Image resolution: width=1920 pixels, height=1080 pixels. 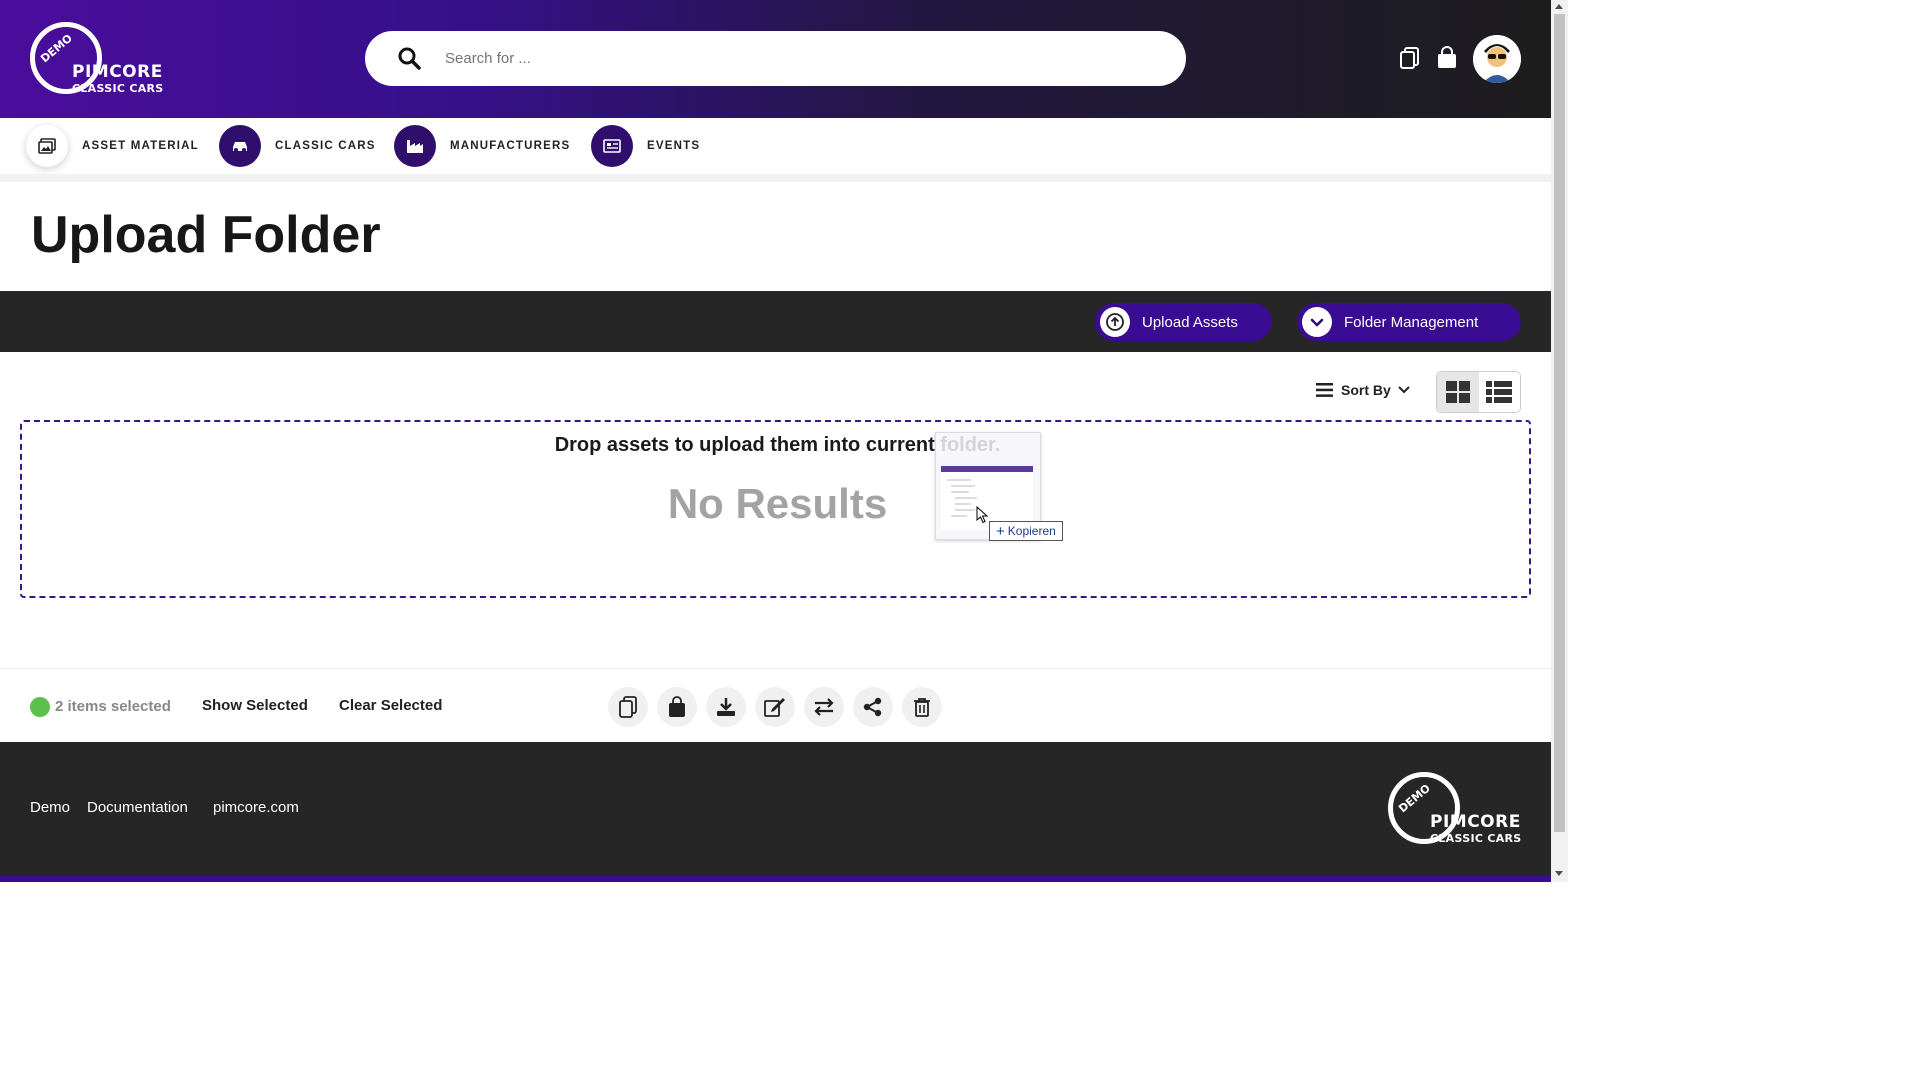 I want to click on trash-icon, so click(x=922, y=707).